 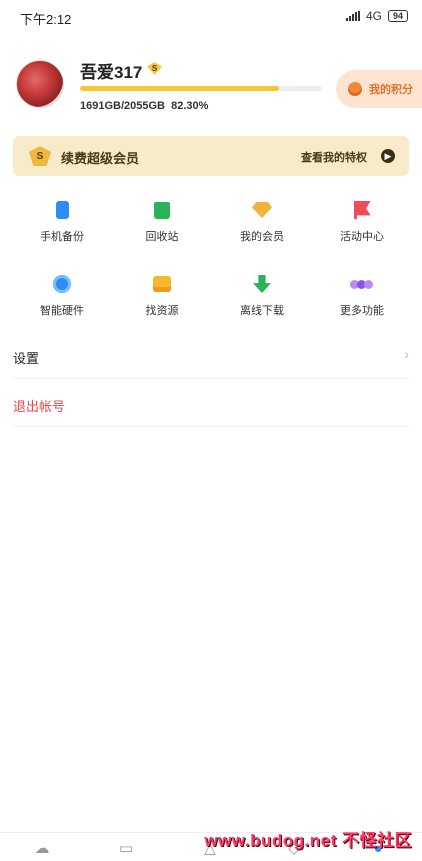 I want to click on vip-renew-banner: S 续费超级会员 查看我的特权 ▶, so click(x=211, y=156).